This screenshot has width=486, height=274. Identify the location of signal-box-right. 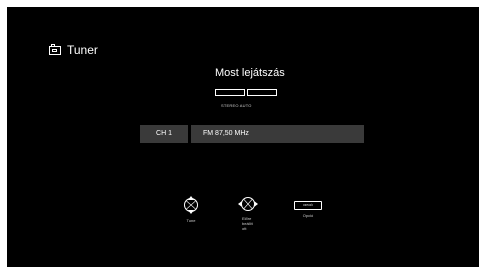
(262, 92).